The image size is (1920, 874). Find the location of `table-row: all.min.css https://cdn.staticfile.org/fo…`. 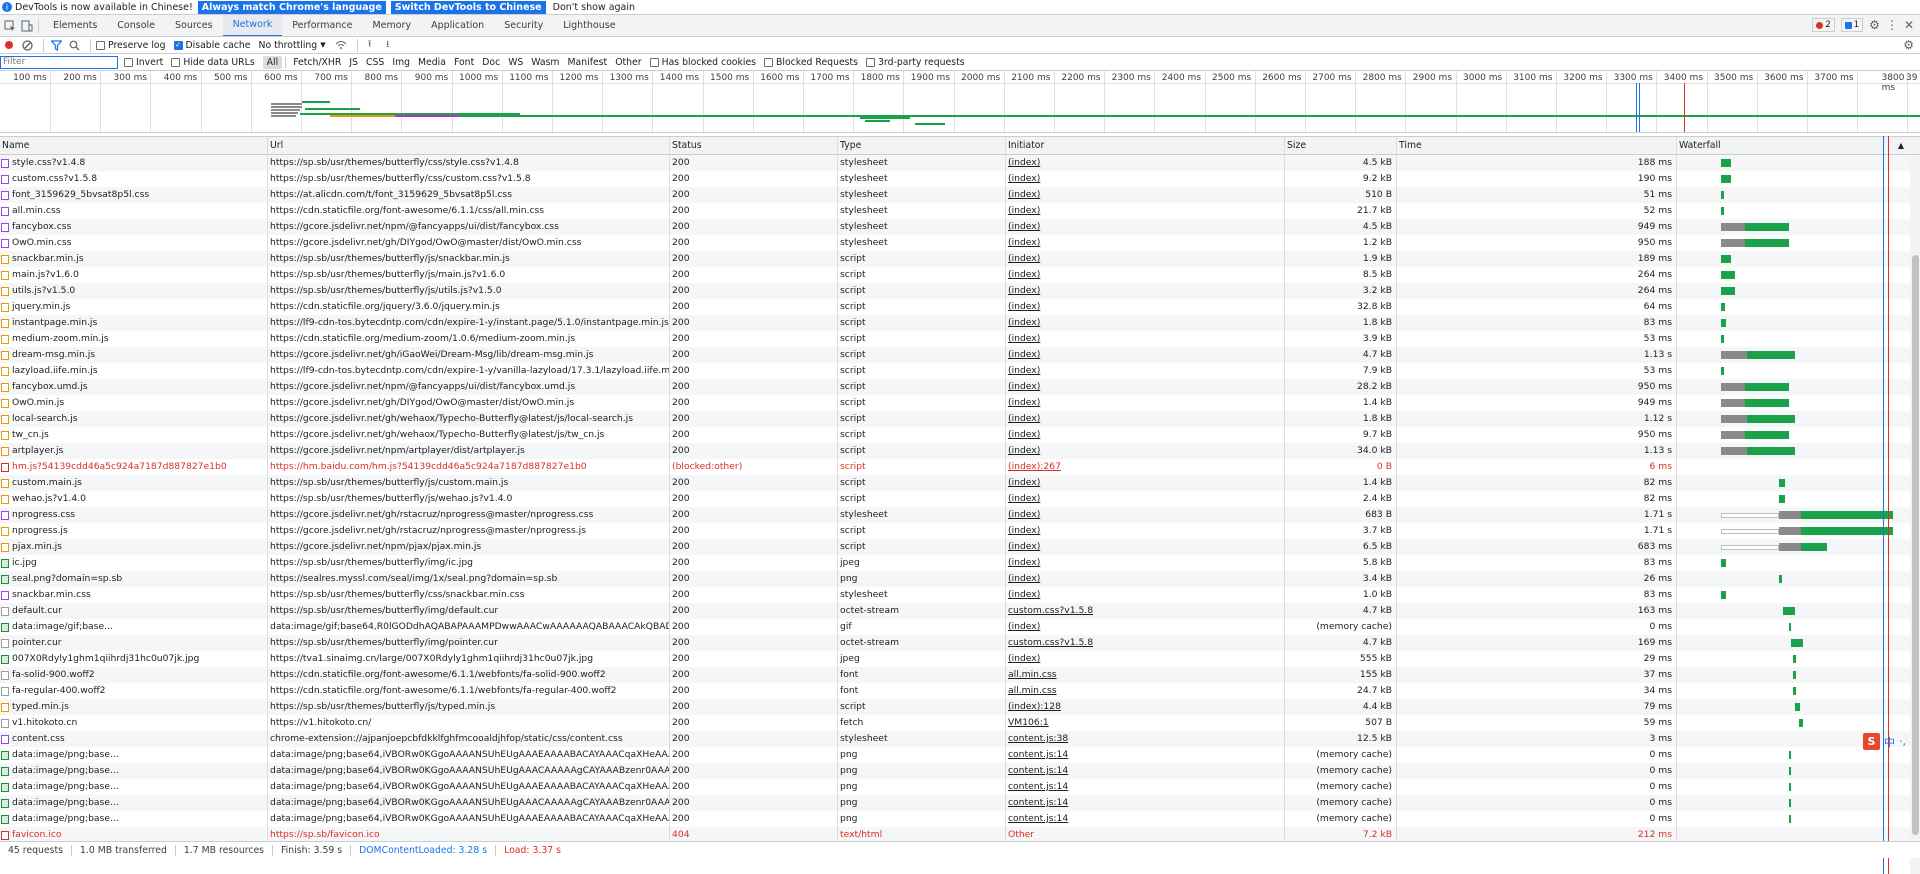

table-row: all.min.css https://cdn.staticfile.org/fo… is located at coordinates (960, 211).